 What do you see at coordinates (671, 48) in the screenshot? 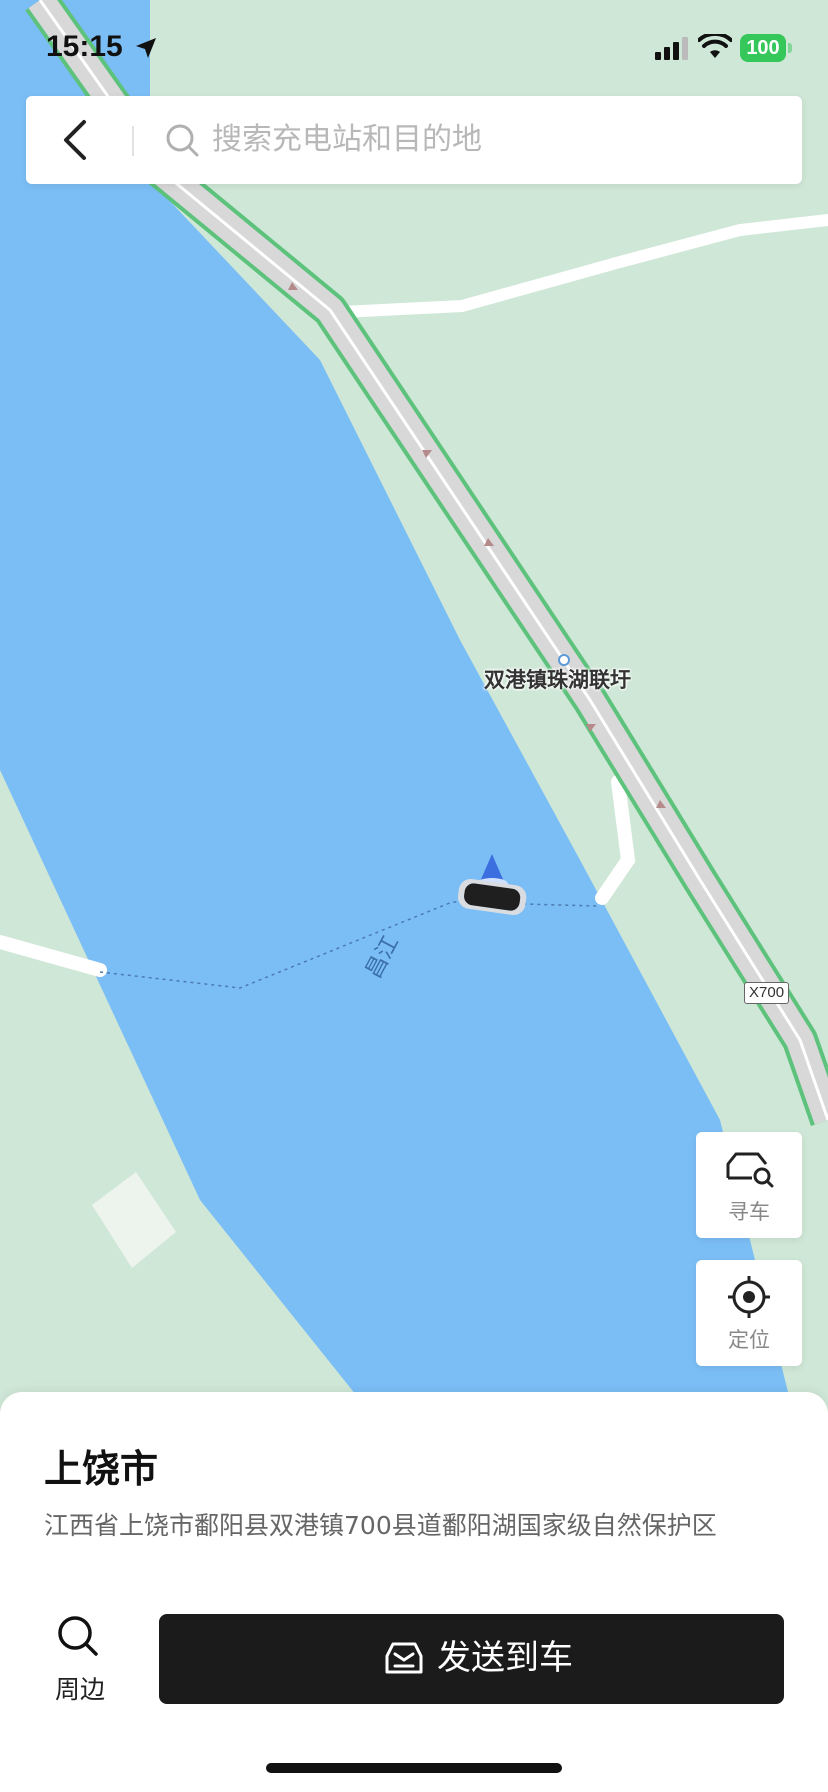
I see `cellular-signal-icon` at bounding box center [671, 48].